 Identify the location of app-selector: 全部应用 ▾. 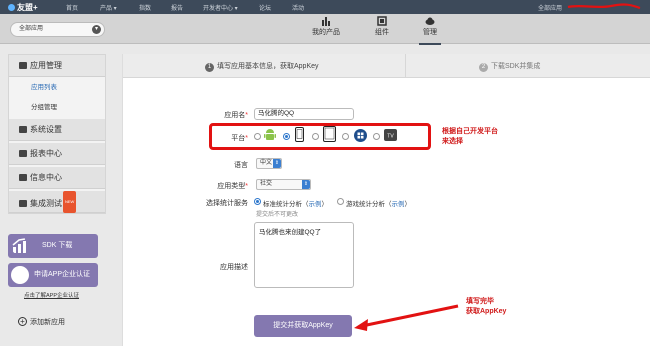
(57, 29).